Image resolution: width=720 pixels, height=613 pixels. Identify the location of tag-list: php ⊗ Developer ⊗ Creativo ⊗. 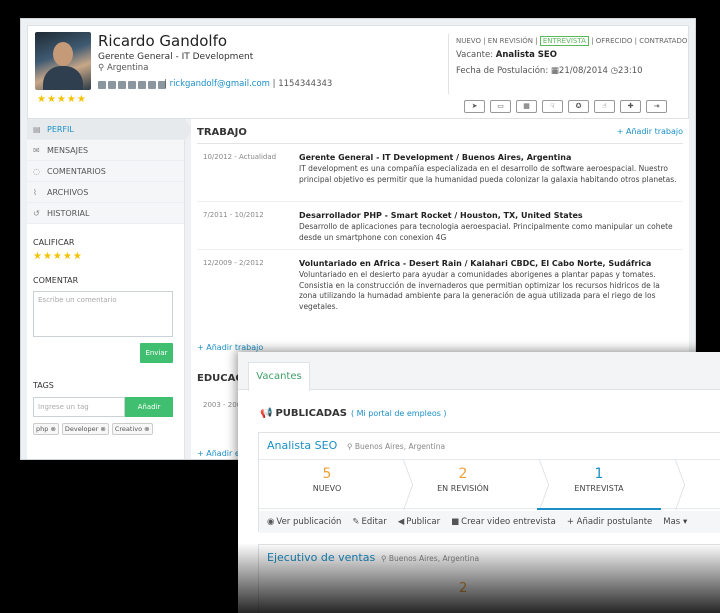
(93, 429).